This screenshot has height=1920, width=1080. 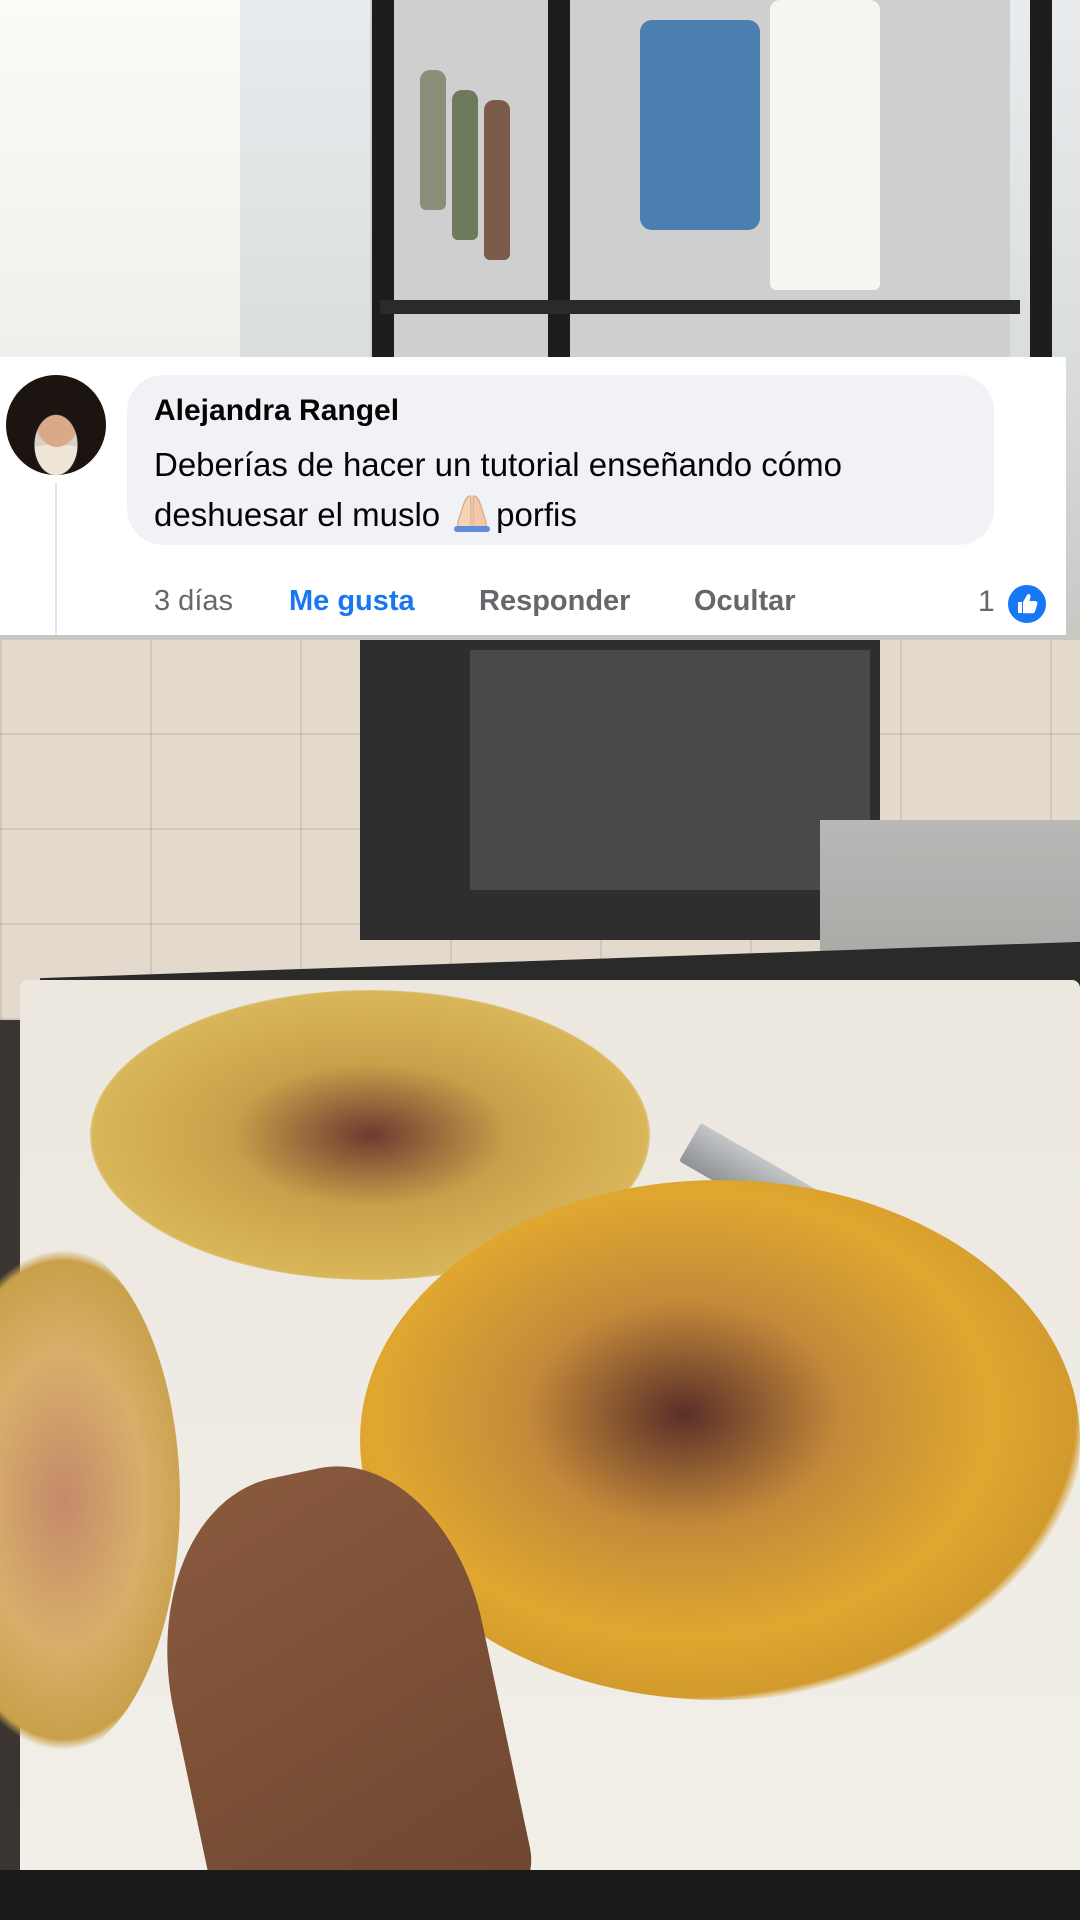 I want to click on shelf-post, so click(x=1041, y=180).